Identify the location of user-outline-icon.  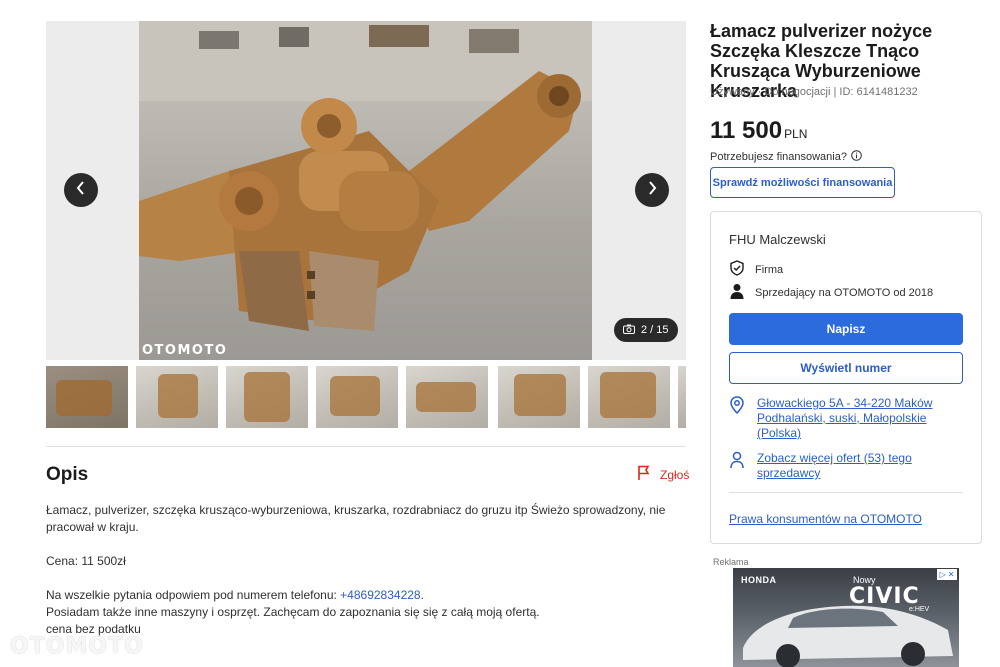
(737, 462).